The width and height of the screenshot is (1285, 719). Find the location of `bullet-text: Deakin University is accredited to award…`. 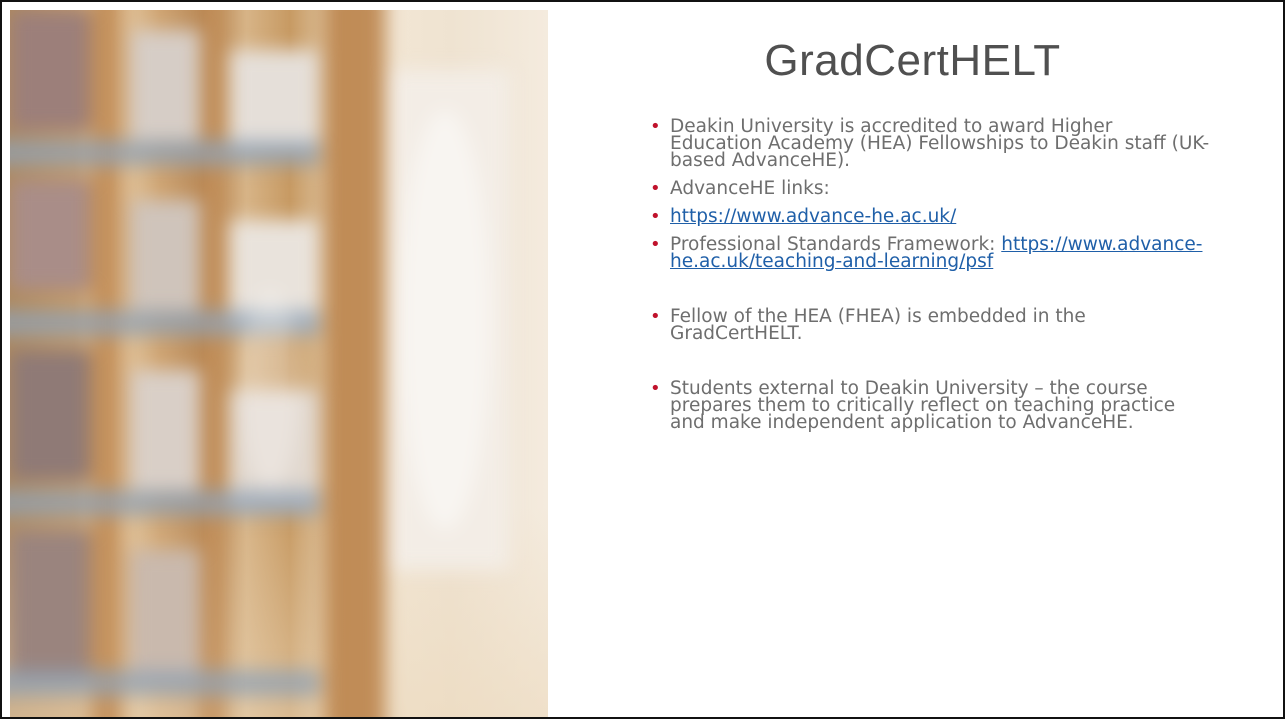

bullet-text: Deakin University is accredited to award… is located at coordinates (940, 143).